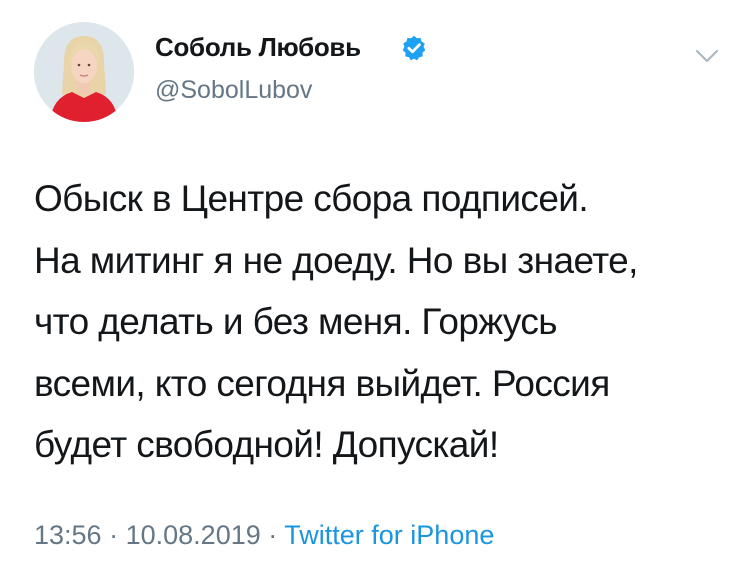  Describe the element at coordinates (258, 47) in the screenshot. I see `author-name: Соболь Любовь` at that location.